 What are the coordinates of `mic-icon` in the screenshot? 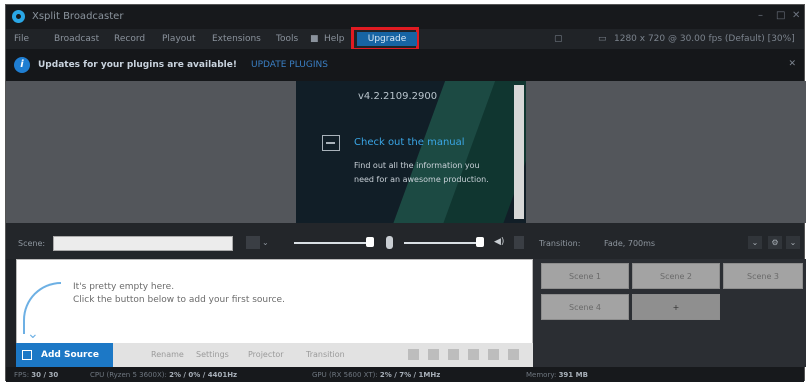 It's located at (389, 242).